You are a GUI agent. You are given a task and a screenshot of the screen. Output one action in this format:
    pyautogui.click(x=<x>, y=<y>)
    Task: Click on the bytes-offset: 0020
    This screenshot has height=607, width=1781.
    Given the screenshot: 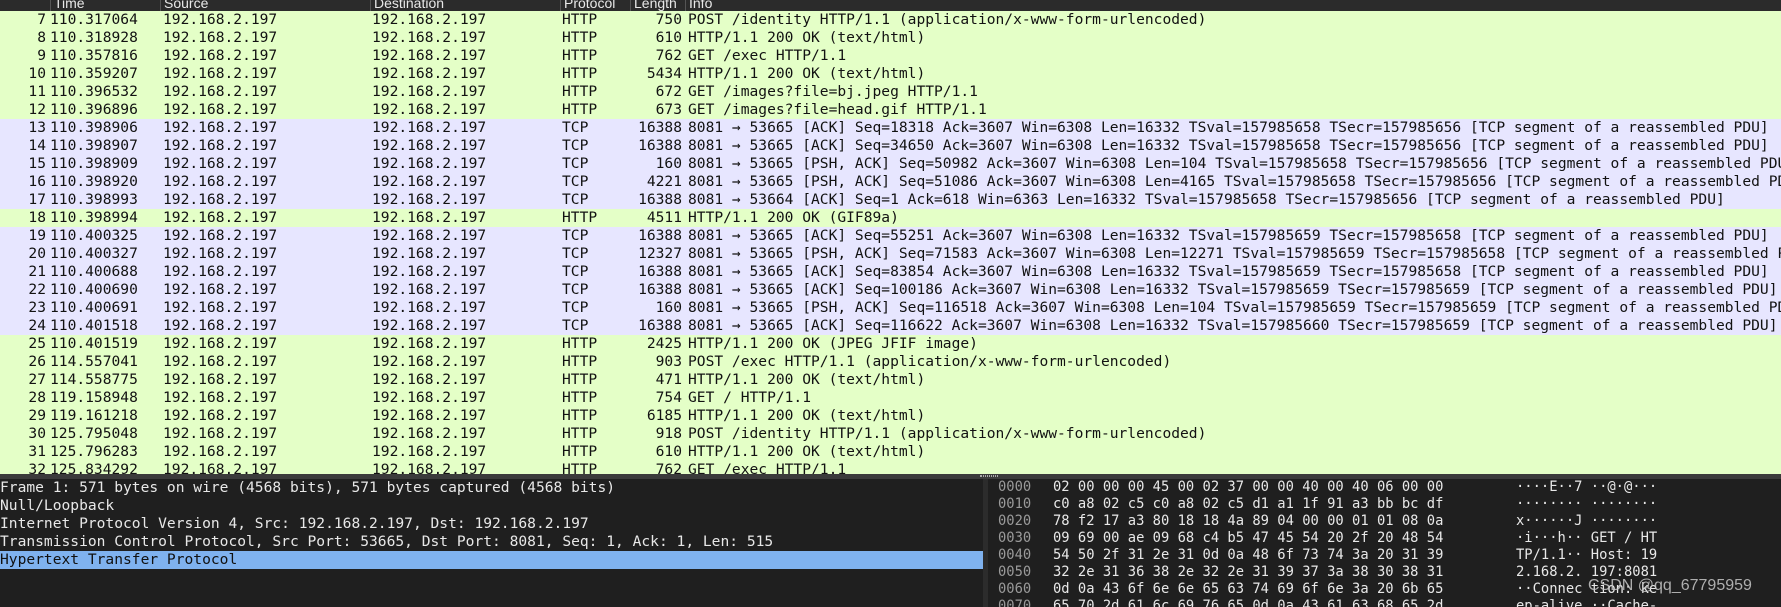 What is the action you would take?
    pyautogui.click(x=1014, y=521)
    